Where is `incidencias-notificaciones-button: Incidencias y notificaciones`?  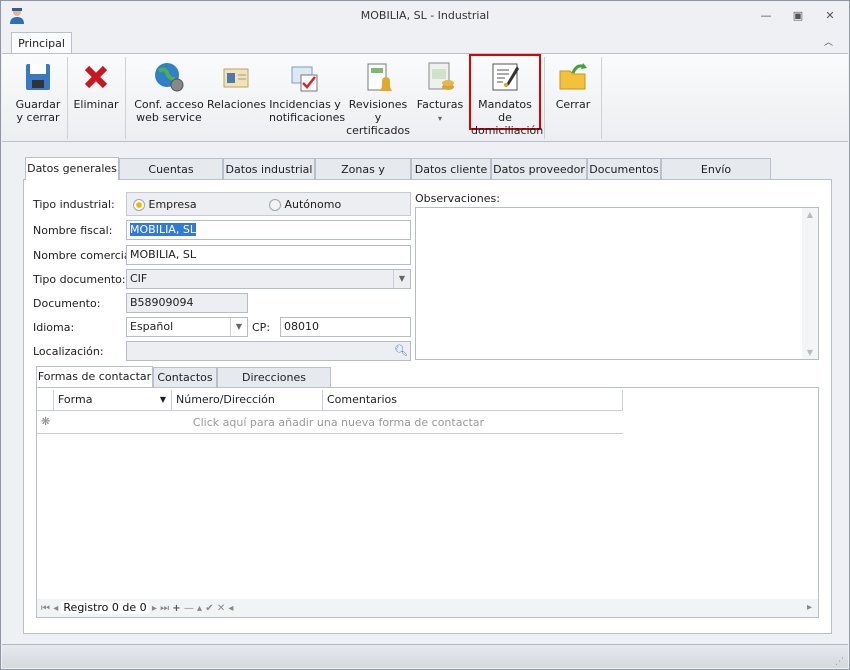
incidencias-notificaciones-button: Incidencias y notificaciones is located at coordinates (307, 93).